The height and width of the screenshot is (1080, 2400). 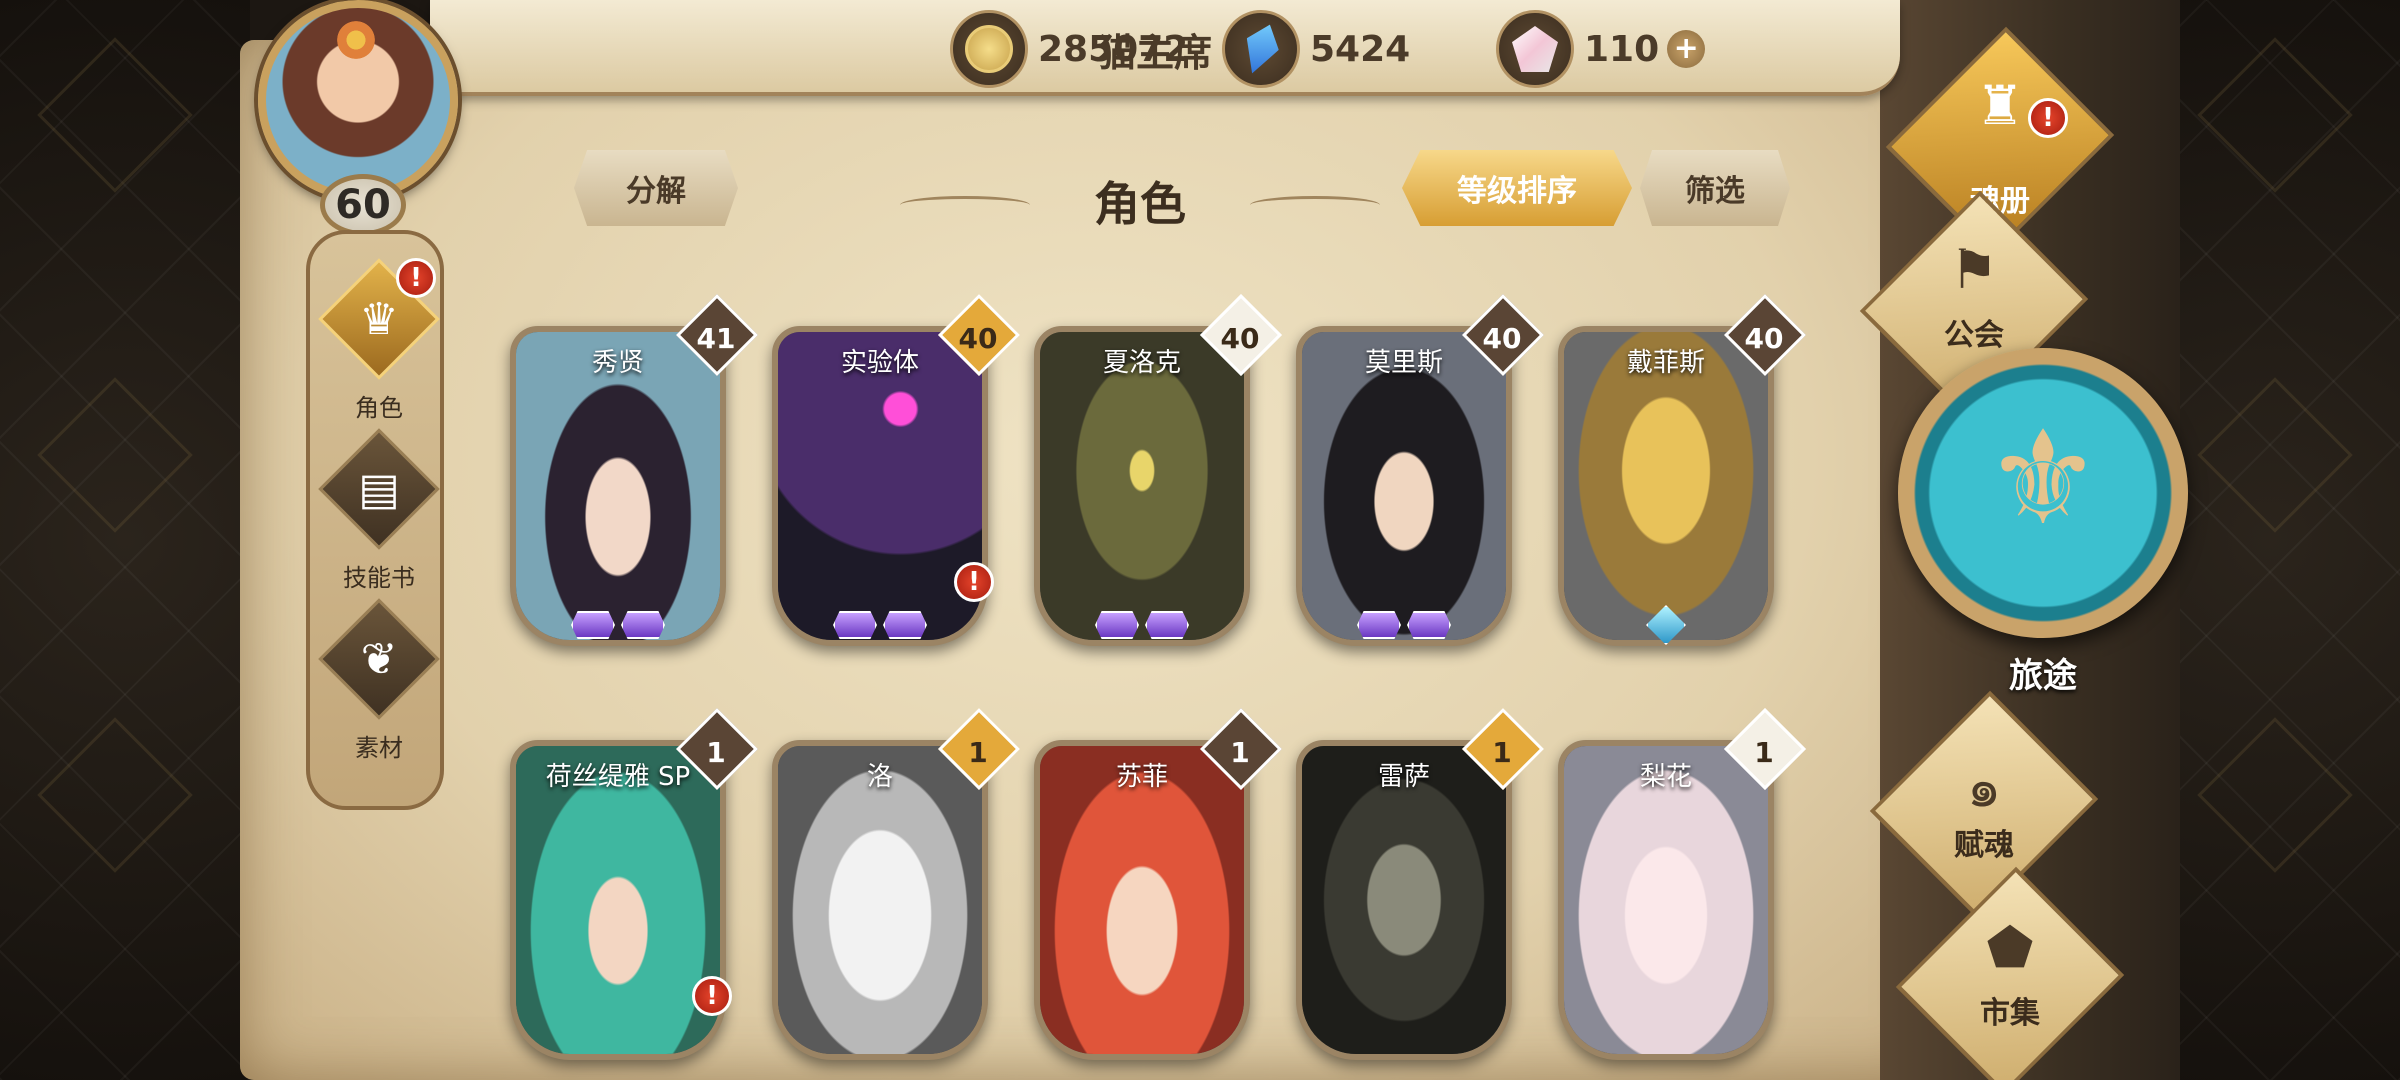 I want to click on nav-label-material: 素材, so click(x=379, y=748).